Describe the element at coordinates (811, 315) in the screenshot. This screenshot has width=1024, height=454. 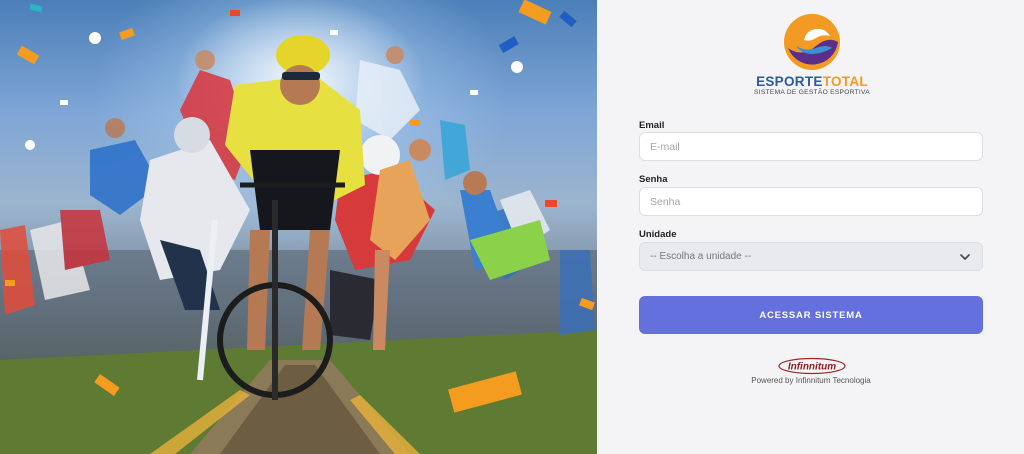
I see `access-system-button: ACESSAR SISTEMA` at that location.